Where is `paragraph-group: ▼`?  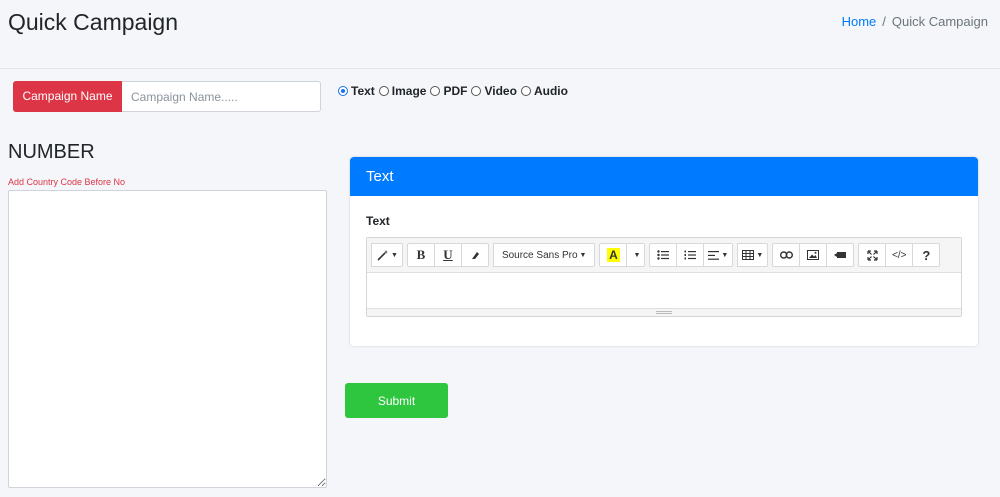
paragraph-group: ▼ is located at coordinates (691, 255).